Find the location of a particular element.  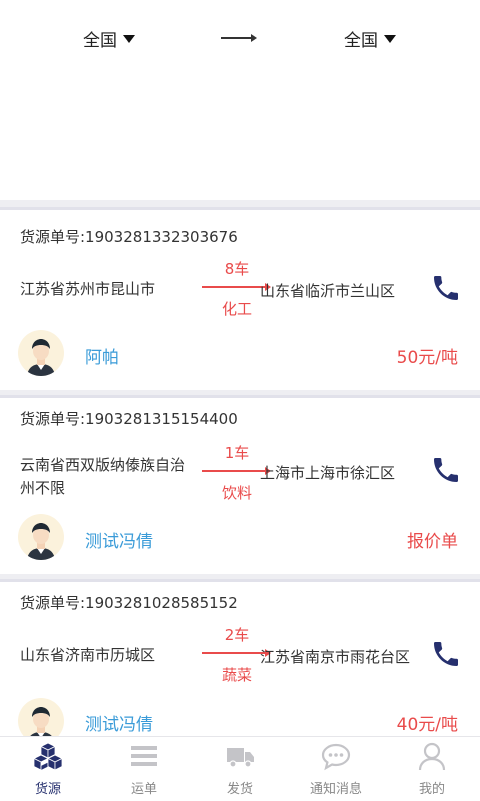

tab-label: 货源 is located at coordinates (47, 789).